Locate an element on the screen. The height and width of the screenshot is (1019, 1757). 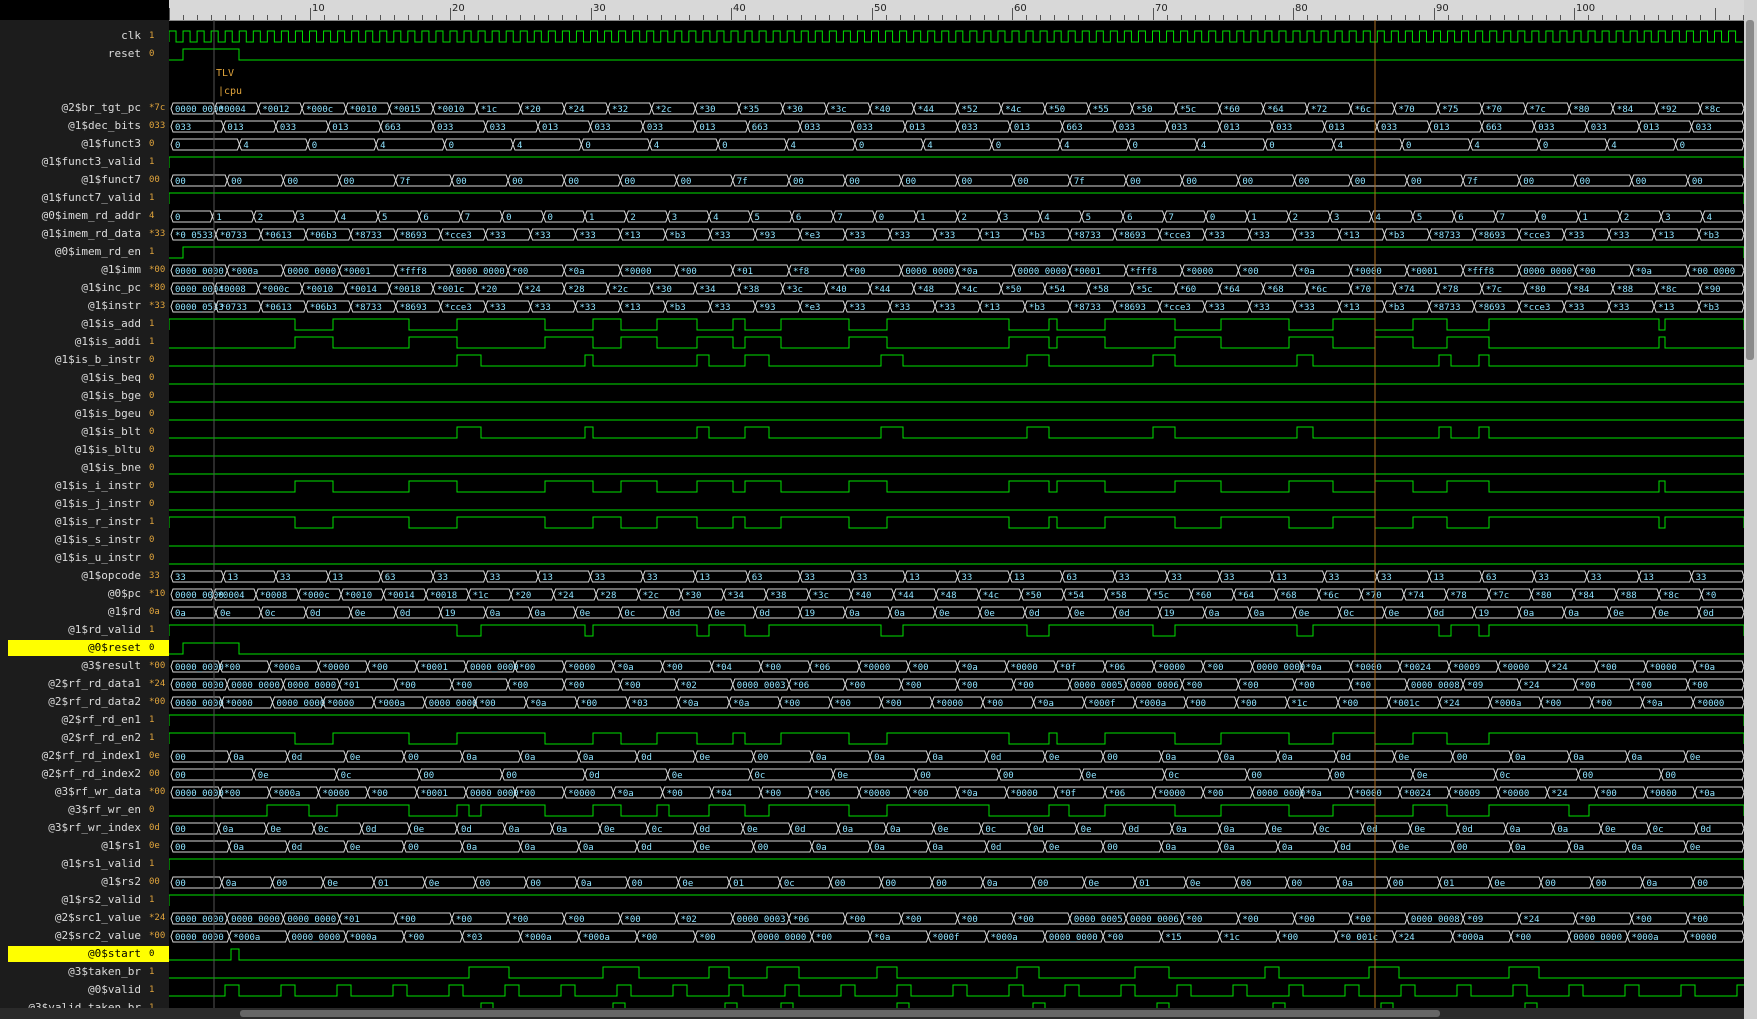
bus-value-label: 1 is located at coordinates (218, 218).